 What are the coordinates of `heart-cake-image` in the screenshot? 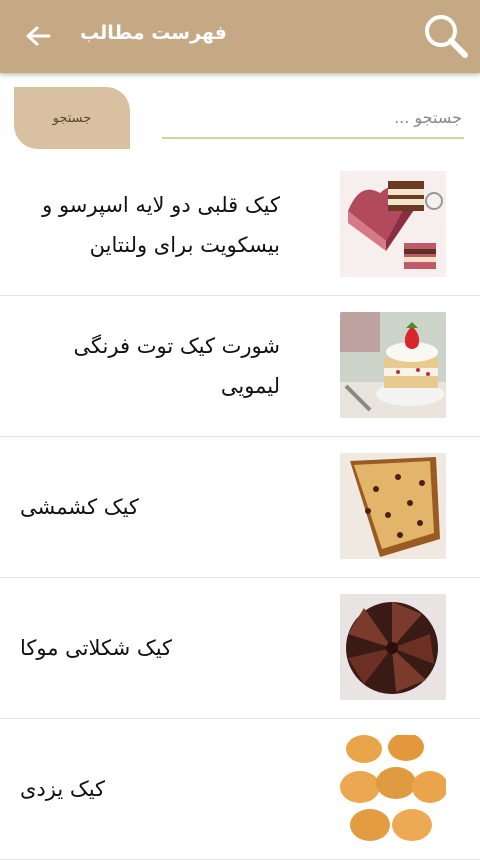 It's located at (393, 224).